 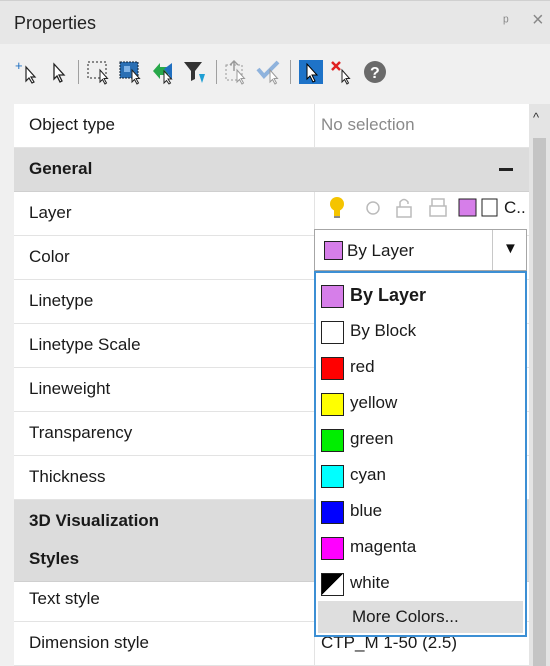 What do you see at coordinates (538, 20) in the screenshot?
I see `close-icon: ×` at bounding box center [538, 20].